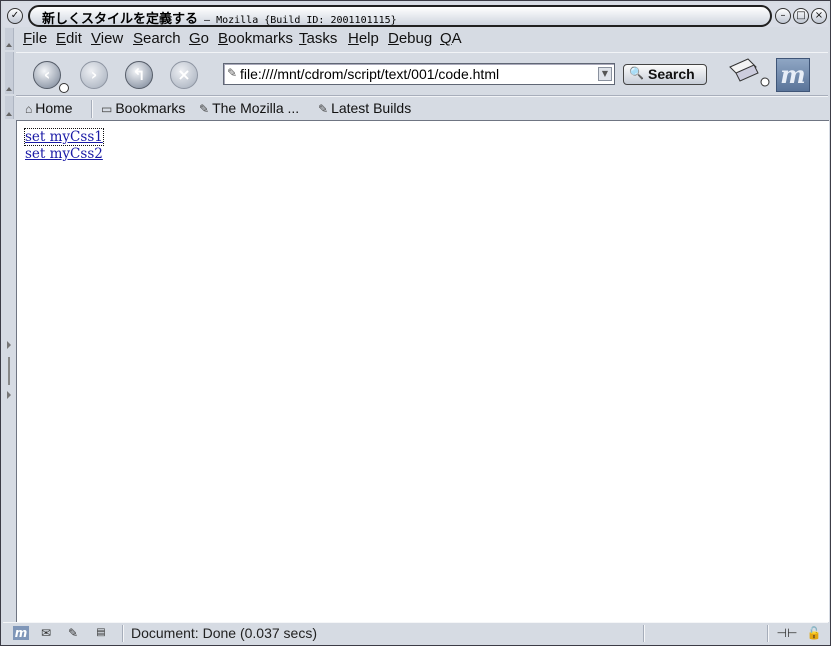 The image size is (831, 646). I want to click on search-button: 🔍 Search, so click(665, 74).